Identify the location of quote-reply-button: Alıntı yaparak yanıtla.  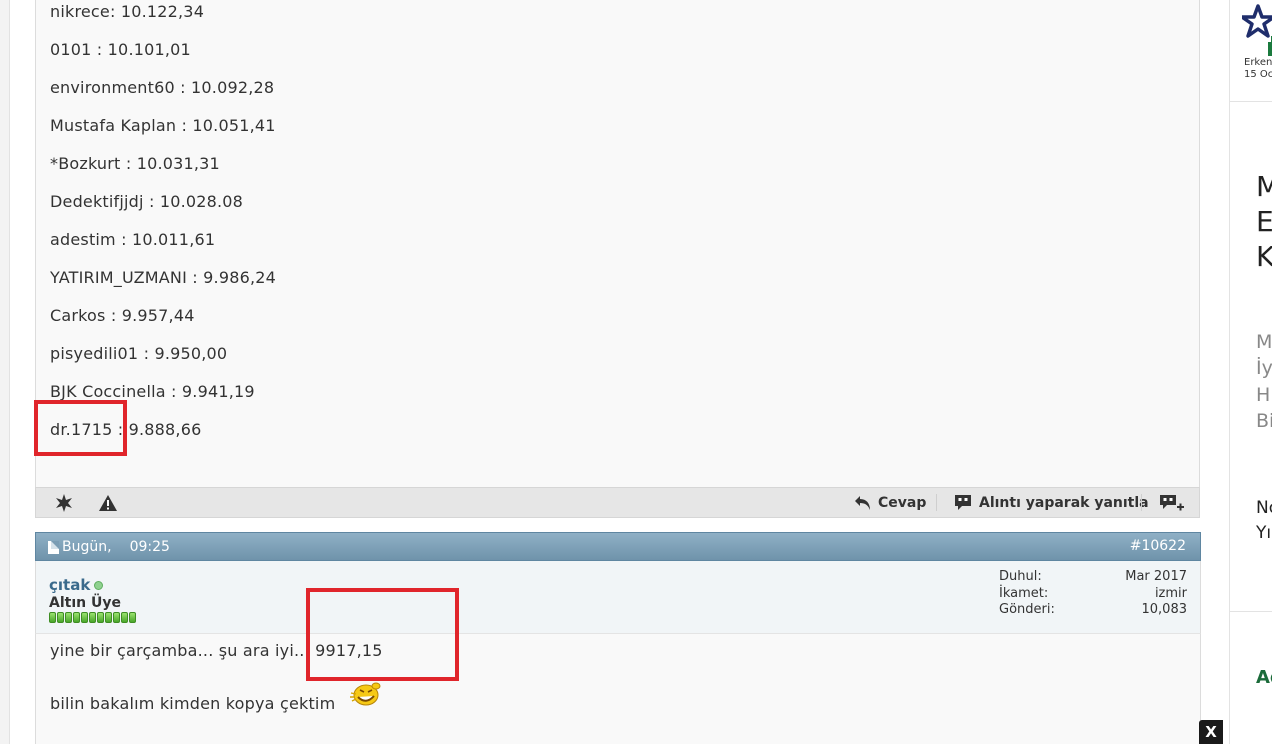
(1051, 502).